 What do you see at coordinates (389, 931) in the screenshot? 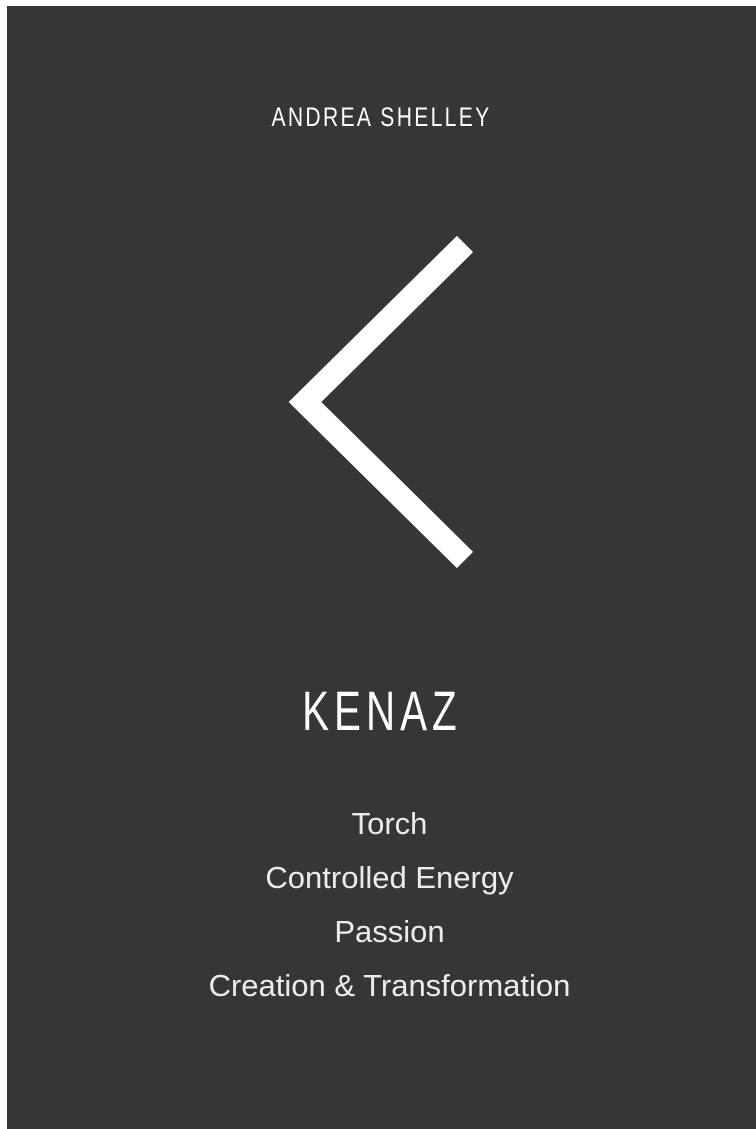
I see `meaning-item: Passion` at bounding box center [389, 931].